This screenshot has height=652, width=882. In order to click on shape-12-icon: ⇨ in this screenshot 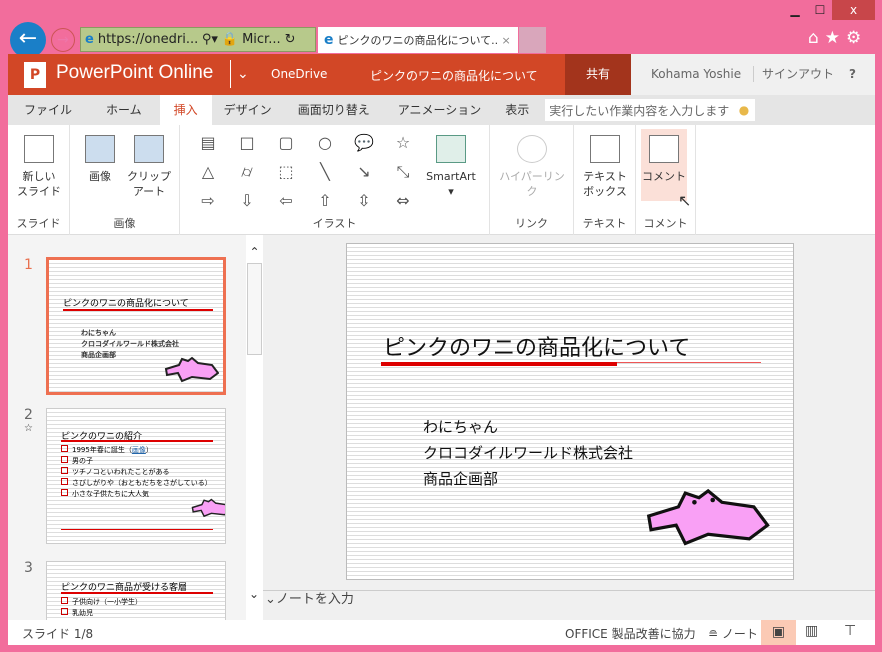, I will do `click(208, 201)`.